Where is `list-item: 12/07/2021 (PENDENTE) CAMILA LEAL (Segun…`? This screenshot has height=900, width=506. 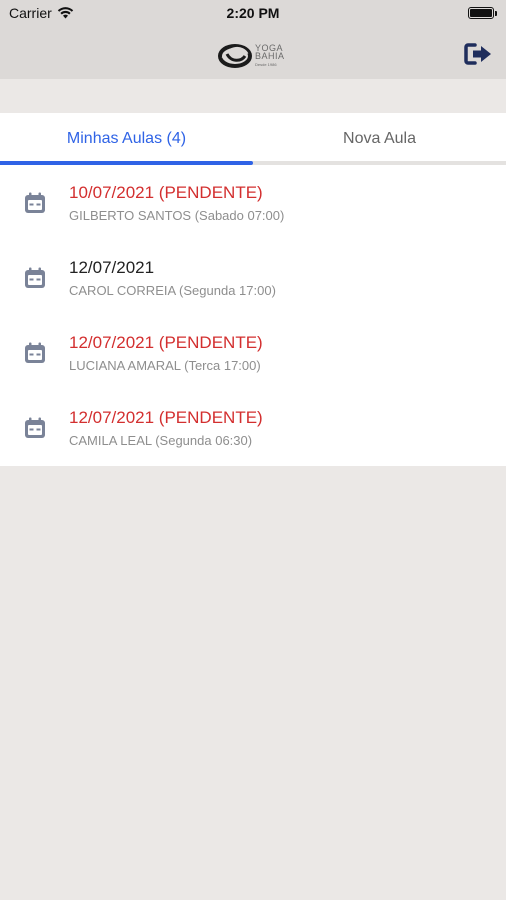 list-item: 12/07/2021 (PENDENTE) CAMILA LEAL (Segun… is located at coordinates (253, 427).